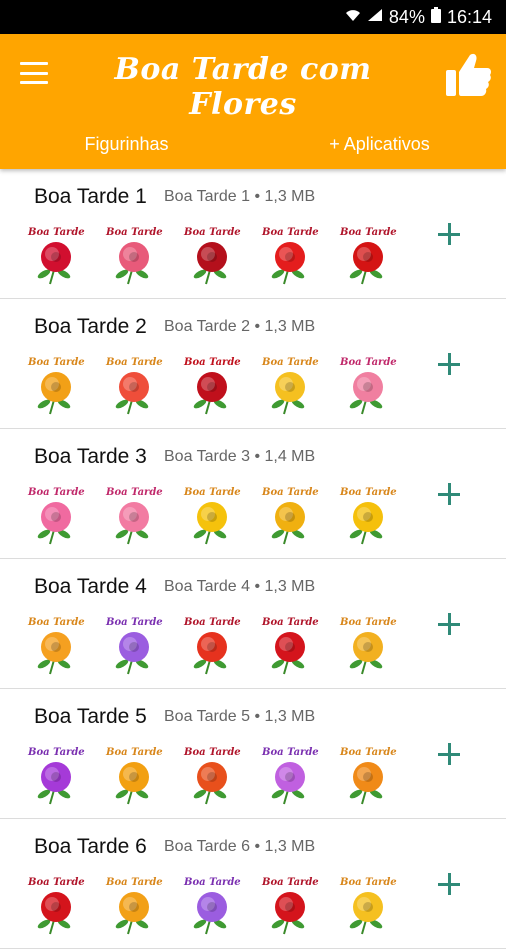 The width and height of the screenshot is (506, 949). What do you see at coordinates (243, 87) in the screenshot?
I see `app-title: Boa Tarde com Flores` at bounding box center [243, 87].